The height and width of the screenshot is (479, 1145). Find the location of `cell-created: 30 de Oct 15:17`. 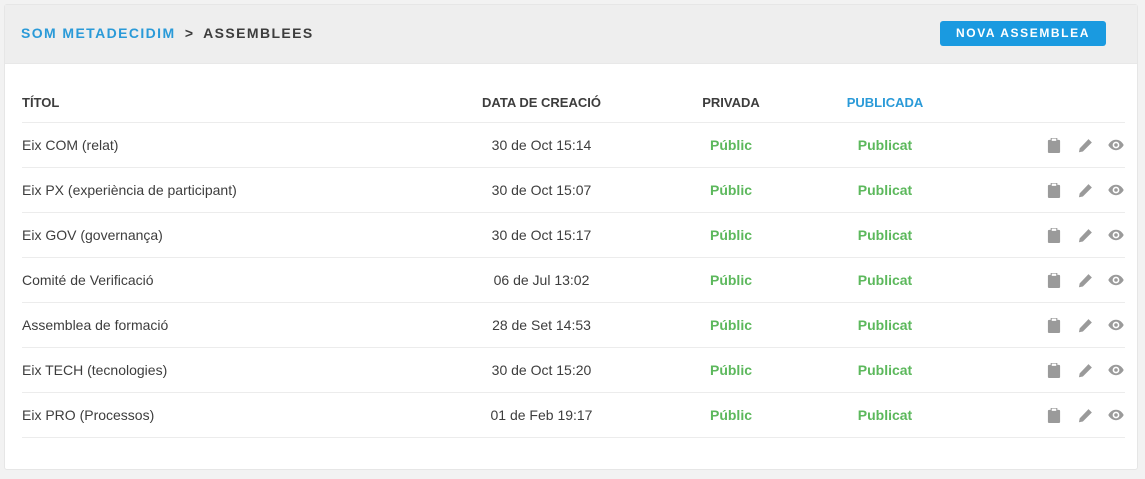

cell-created: 30 de Oct 15:17 is located at coordinates (541, 235).